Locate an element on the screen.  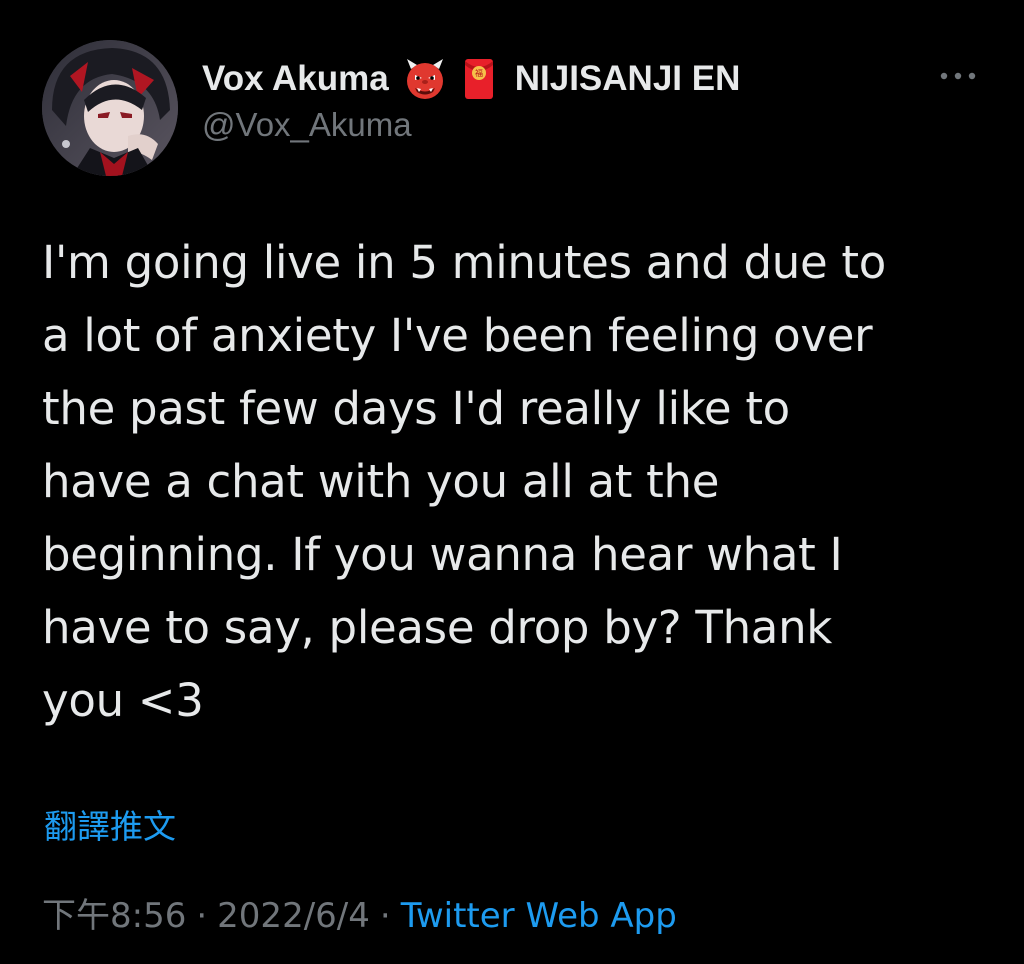
author-info: Vox Akuma 福 NIJISANJI EN @Vox_Akuma is located at coordinates (562, 100).